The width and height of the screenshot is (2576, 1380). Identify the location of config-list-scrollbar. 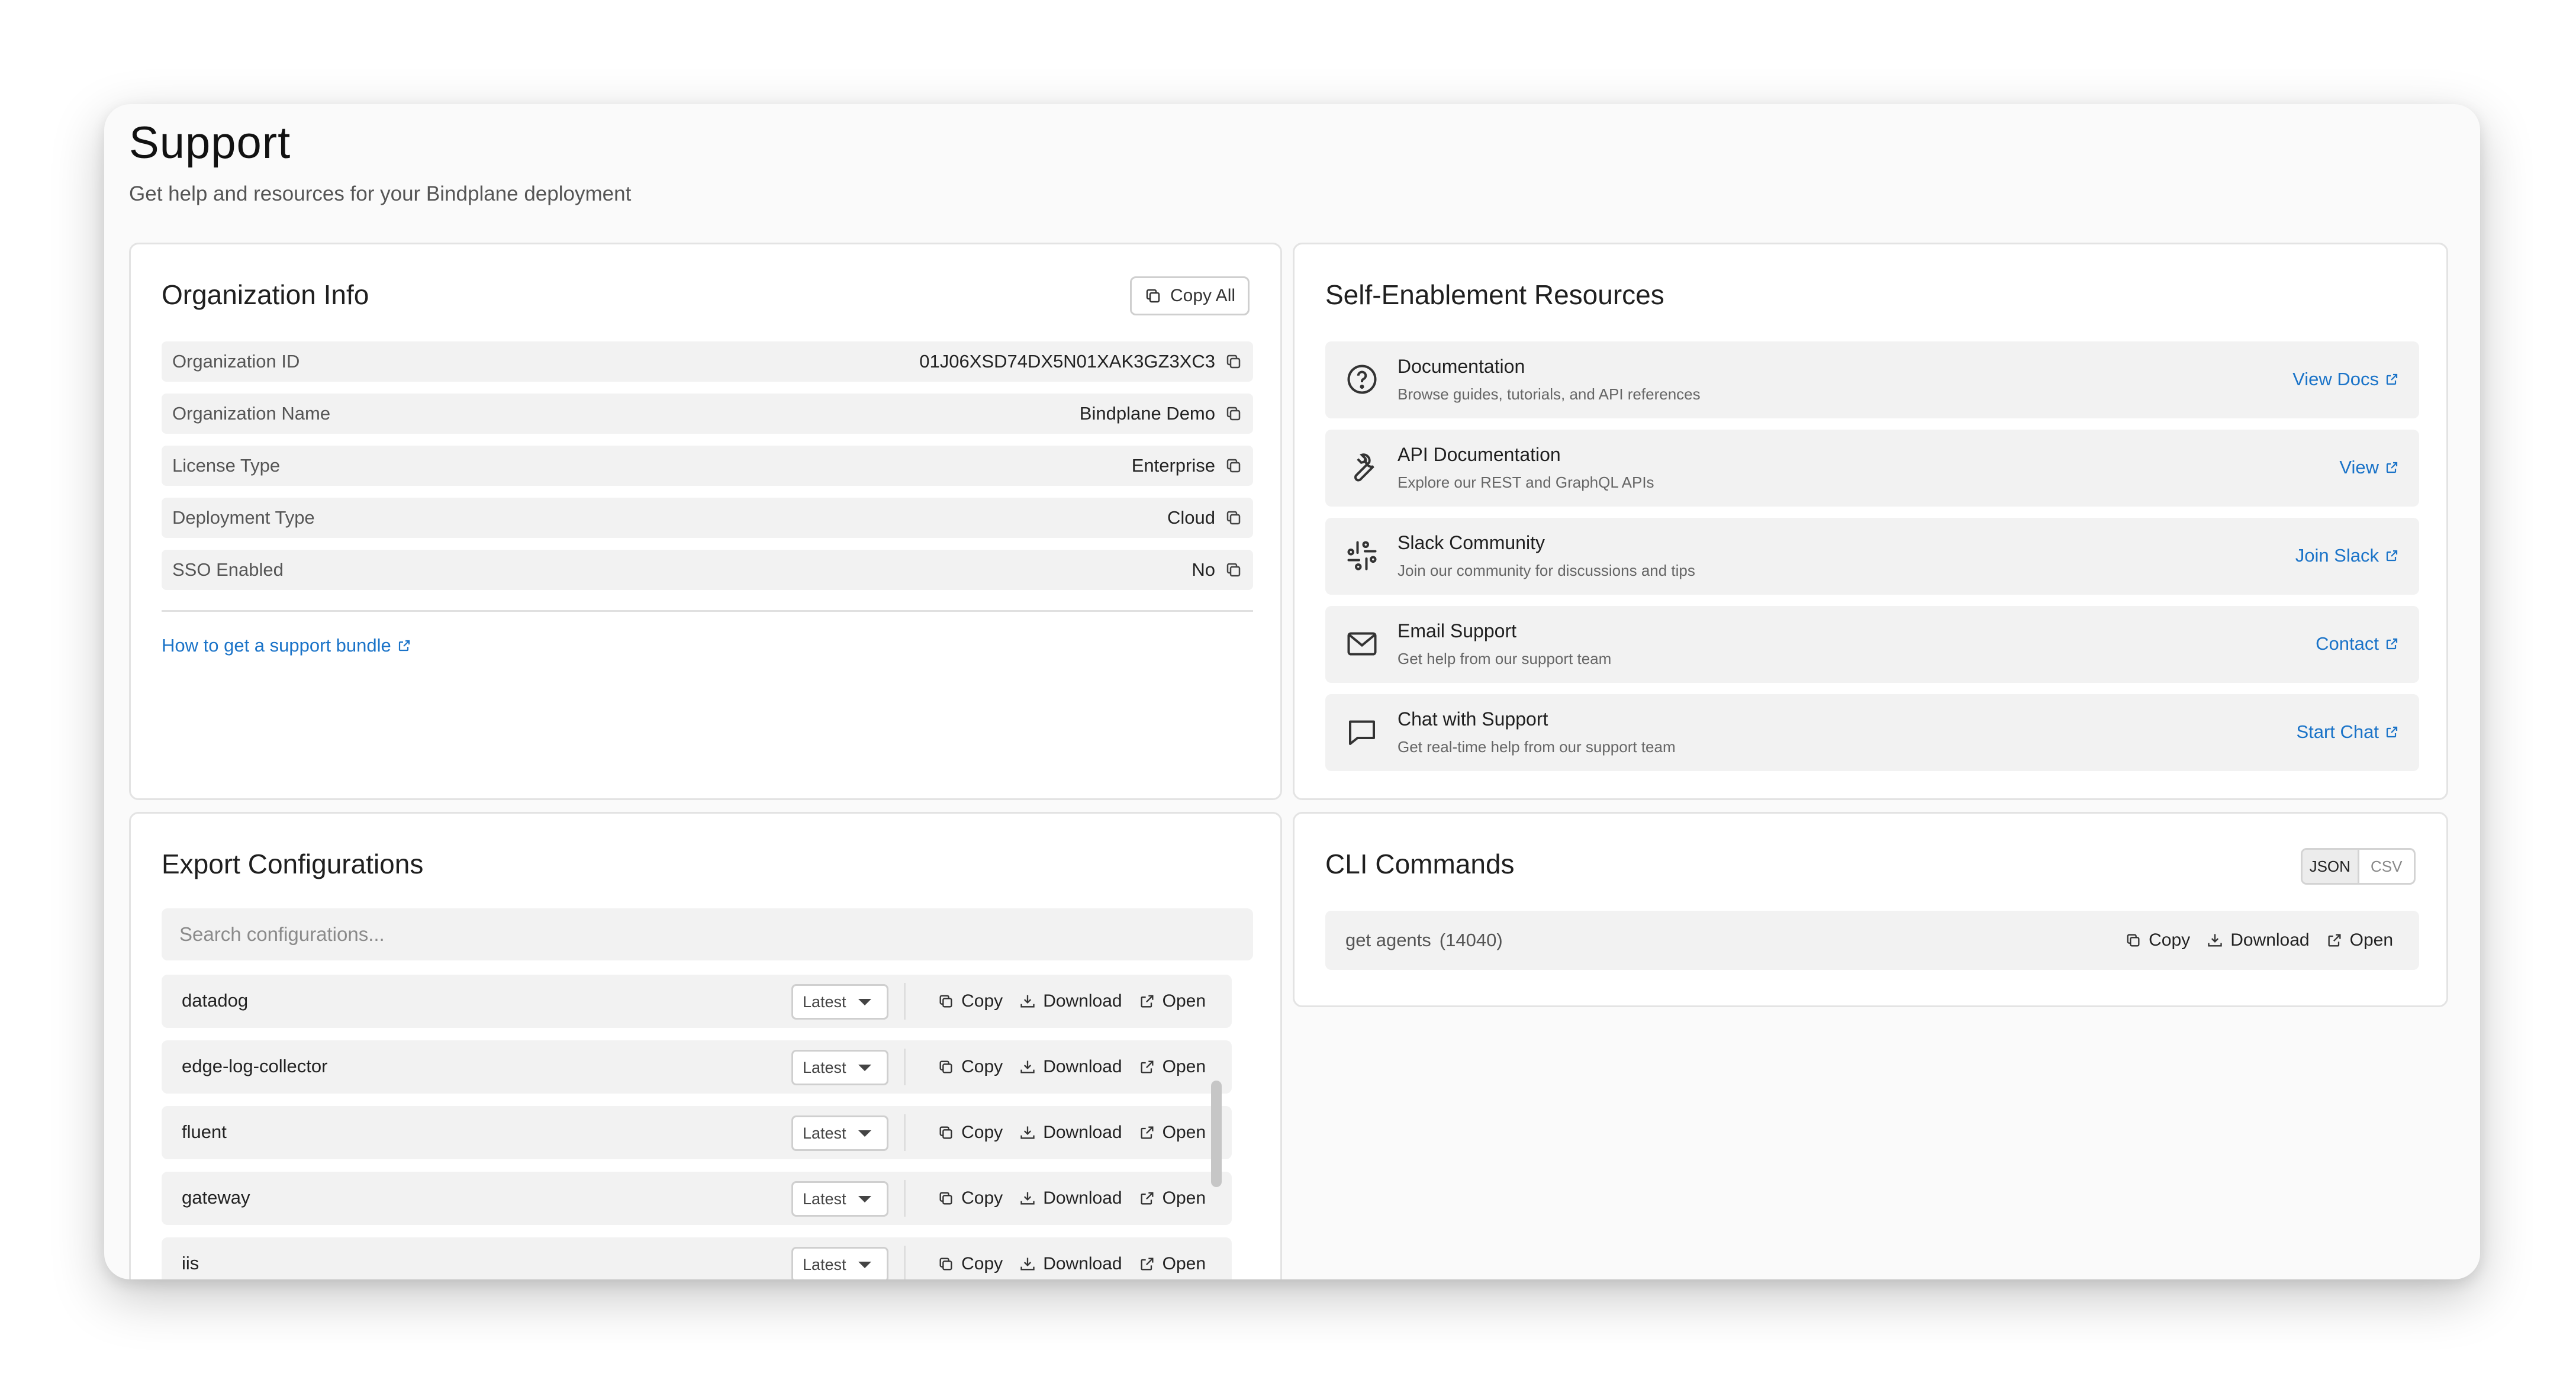
(1217, 1134).